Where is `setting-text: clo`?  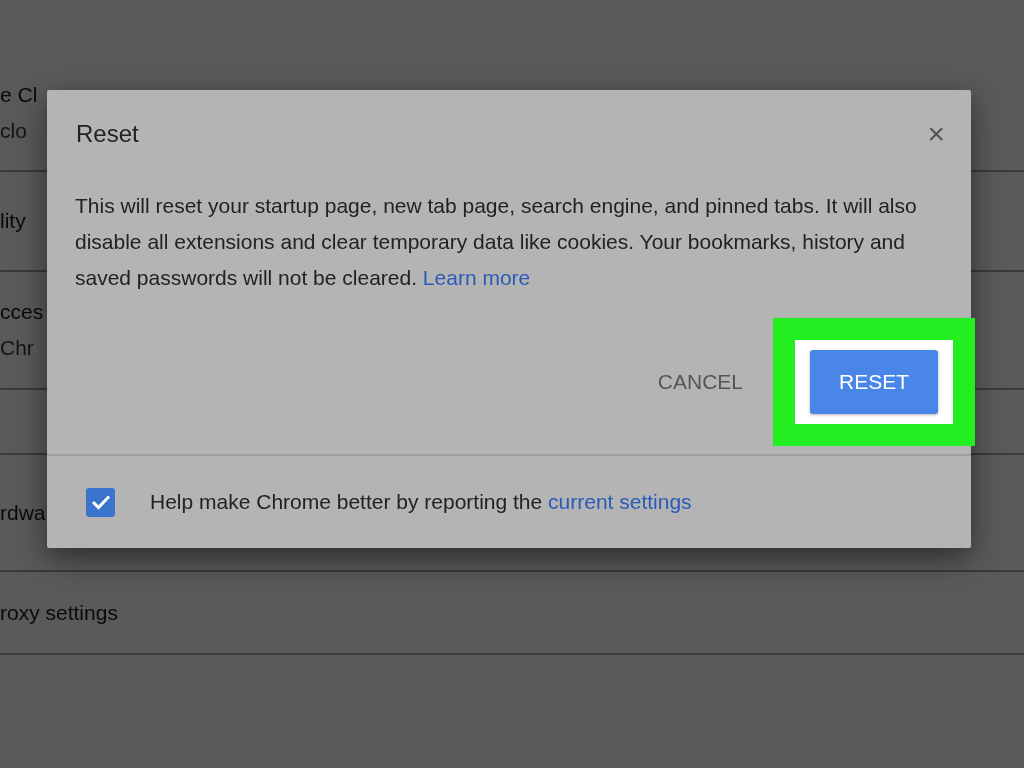 setting-text: clo is located at coordinates (13, 130).